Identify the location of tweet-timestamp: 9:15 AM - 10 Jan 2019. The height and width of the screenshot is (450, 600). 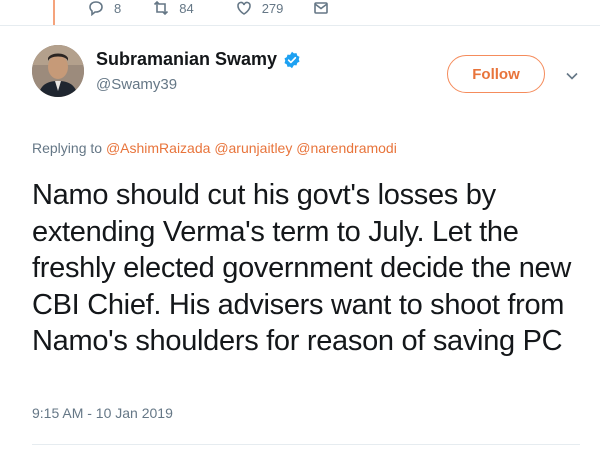
(102, 413).